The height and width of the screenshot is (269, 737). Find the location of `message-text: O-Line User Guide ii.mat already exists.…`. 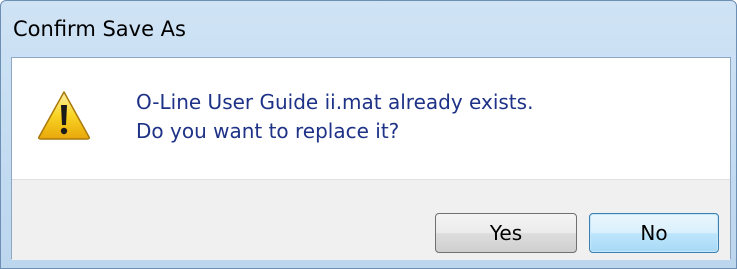

message-text: O-Line User Guide ii.mat already exists.… is located at coordinates (334, 117).